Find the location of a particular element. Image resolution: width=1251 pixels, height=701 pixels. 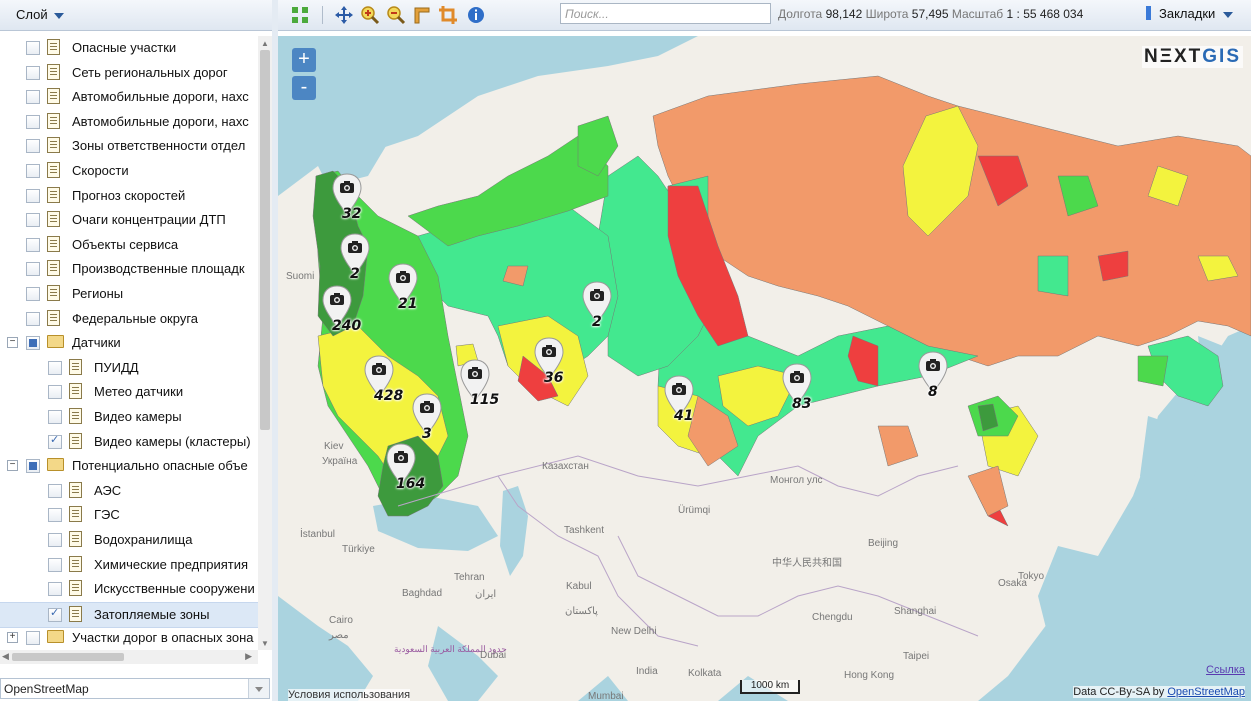

layer-row: Метео датчики is located at coordinates (129, 392).